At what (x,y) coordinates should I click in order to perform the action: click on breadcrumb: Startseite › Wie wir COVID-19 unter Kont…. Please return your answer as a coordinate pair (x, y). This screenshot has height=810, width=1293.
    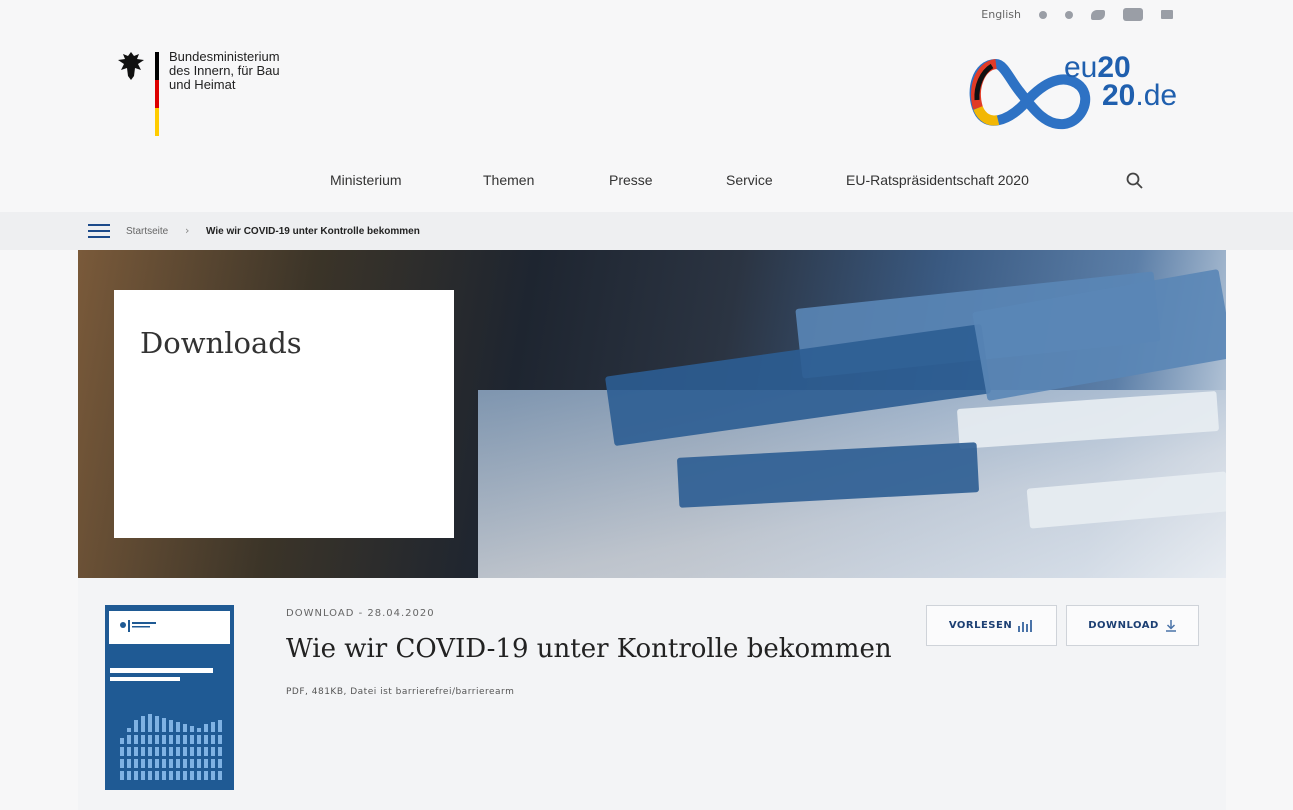
    Looking at the image, I should click on (646, 231).